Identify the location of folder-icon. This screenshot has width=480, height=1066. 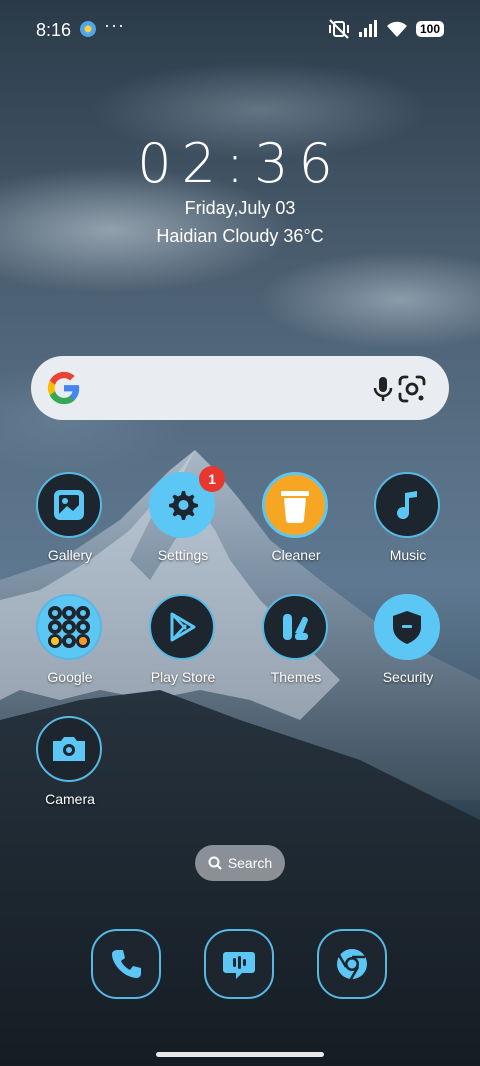
(69, 627).